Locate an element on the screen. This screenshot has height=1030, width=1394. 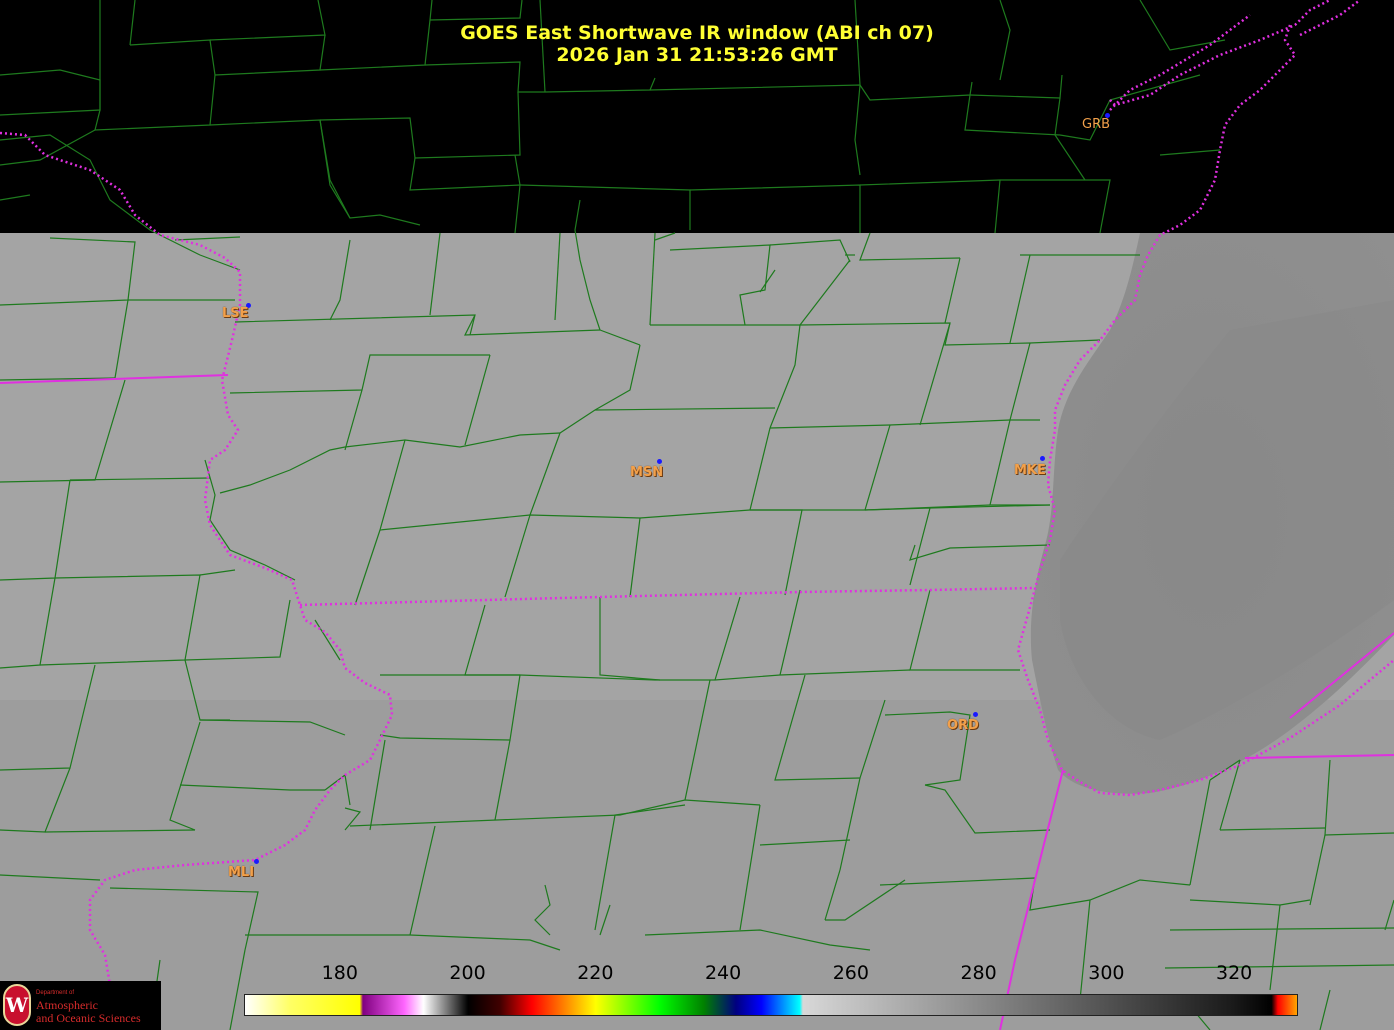
uw-seal-icon: W is located at coordinates (17, 1005).